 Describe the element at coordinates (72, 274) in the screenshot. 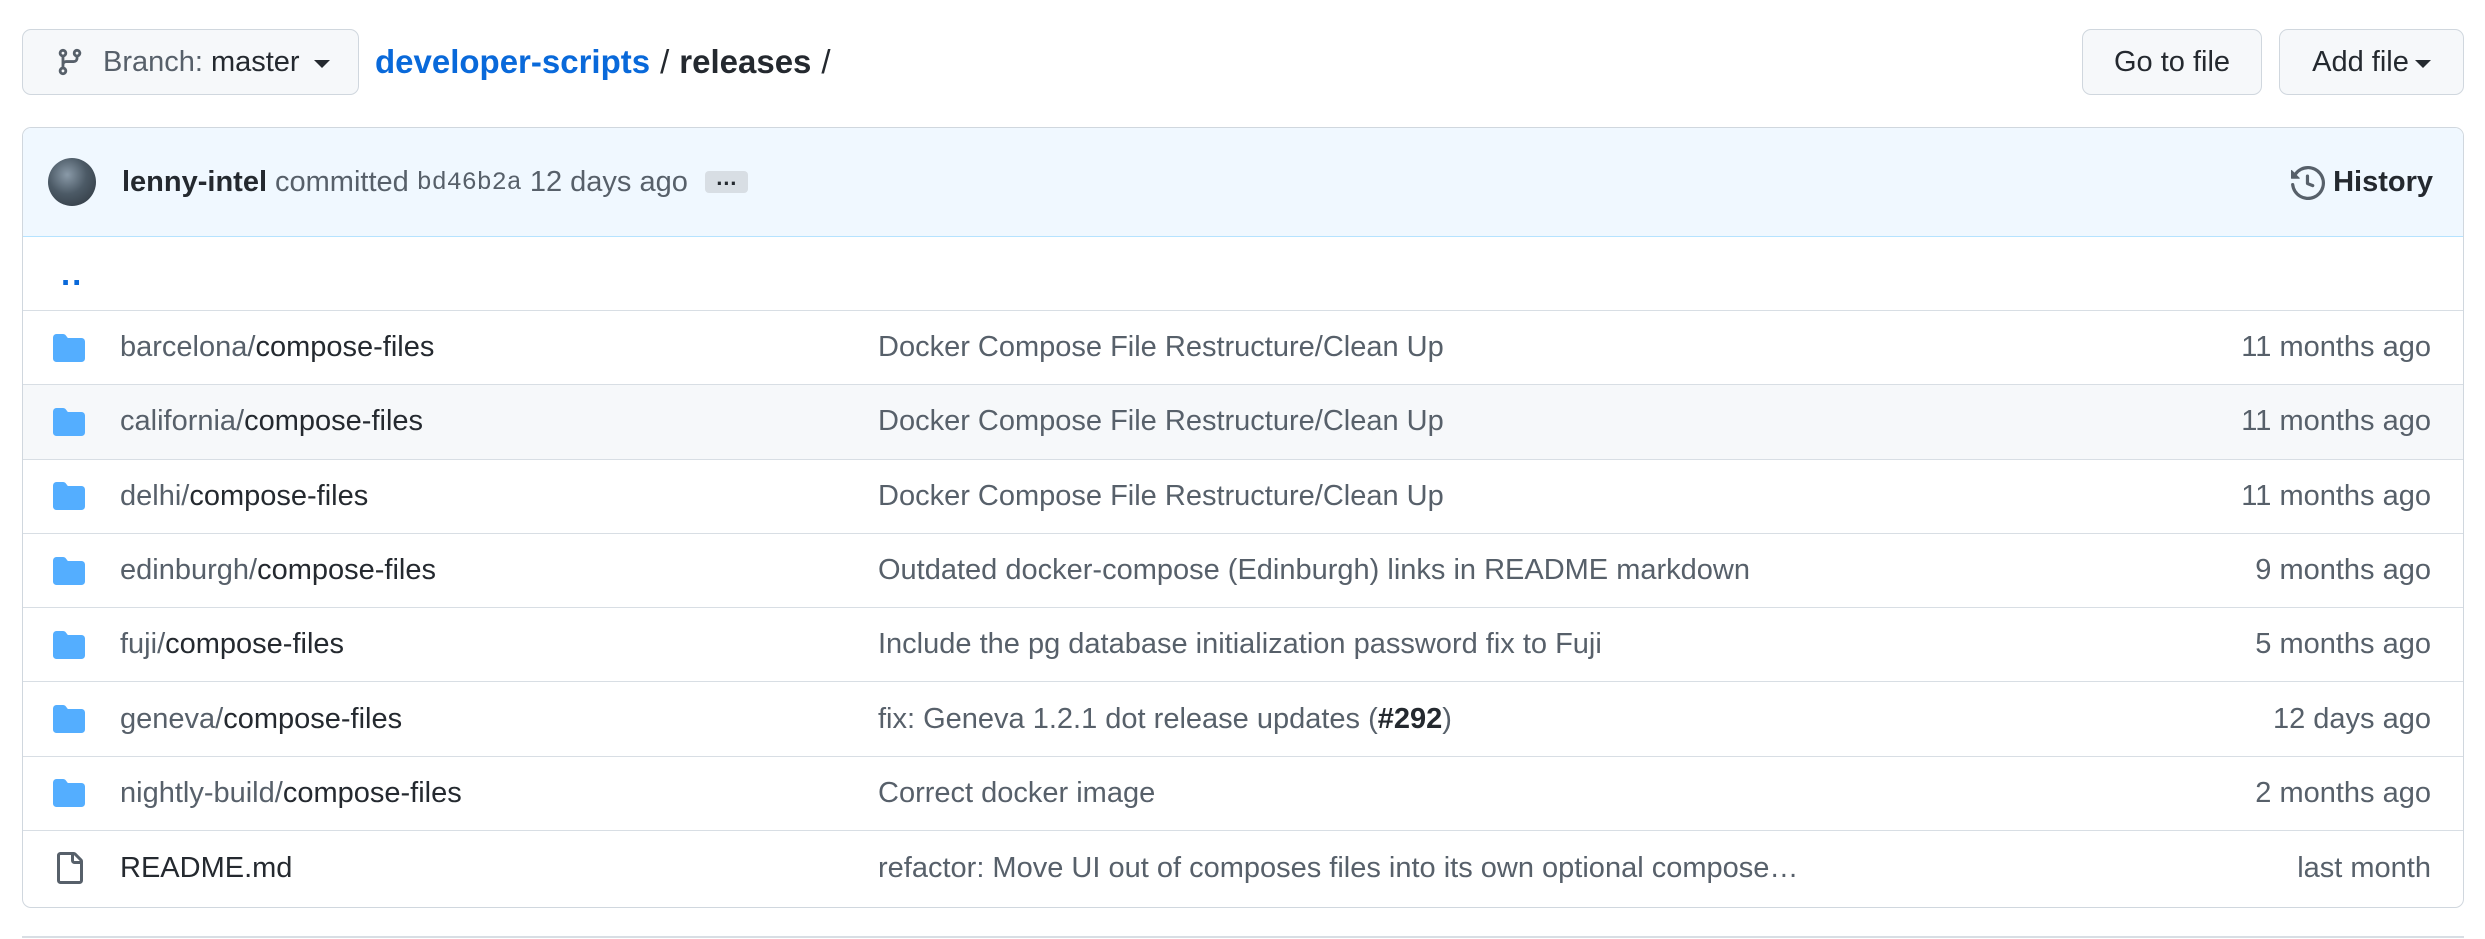

I see `parent-directory-link: ..` at that location.